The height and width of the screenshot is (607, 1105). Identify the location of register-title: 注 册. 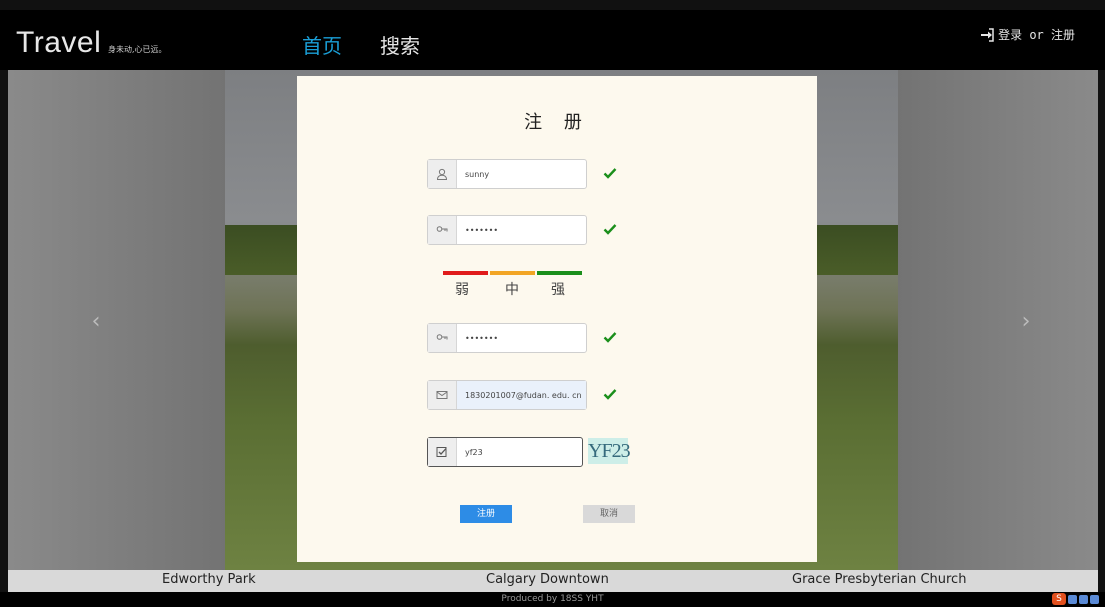
(557, 122).